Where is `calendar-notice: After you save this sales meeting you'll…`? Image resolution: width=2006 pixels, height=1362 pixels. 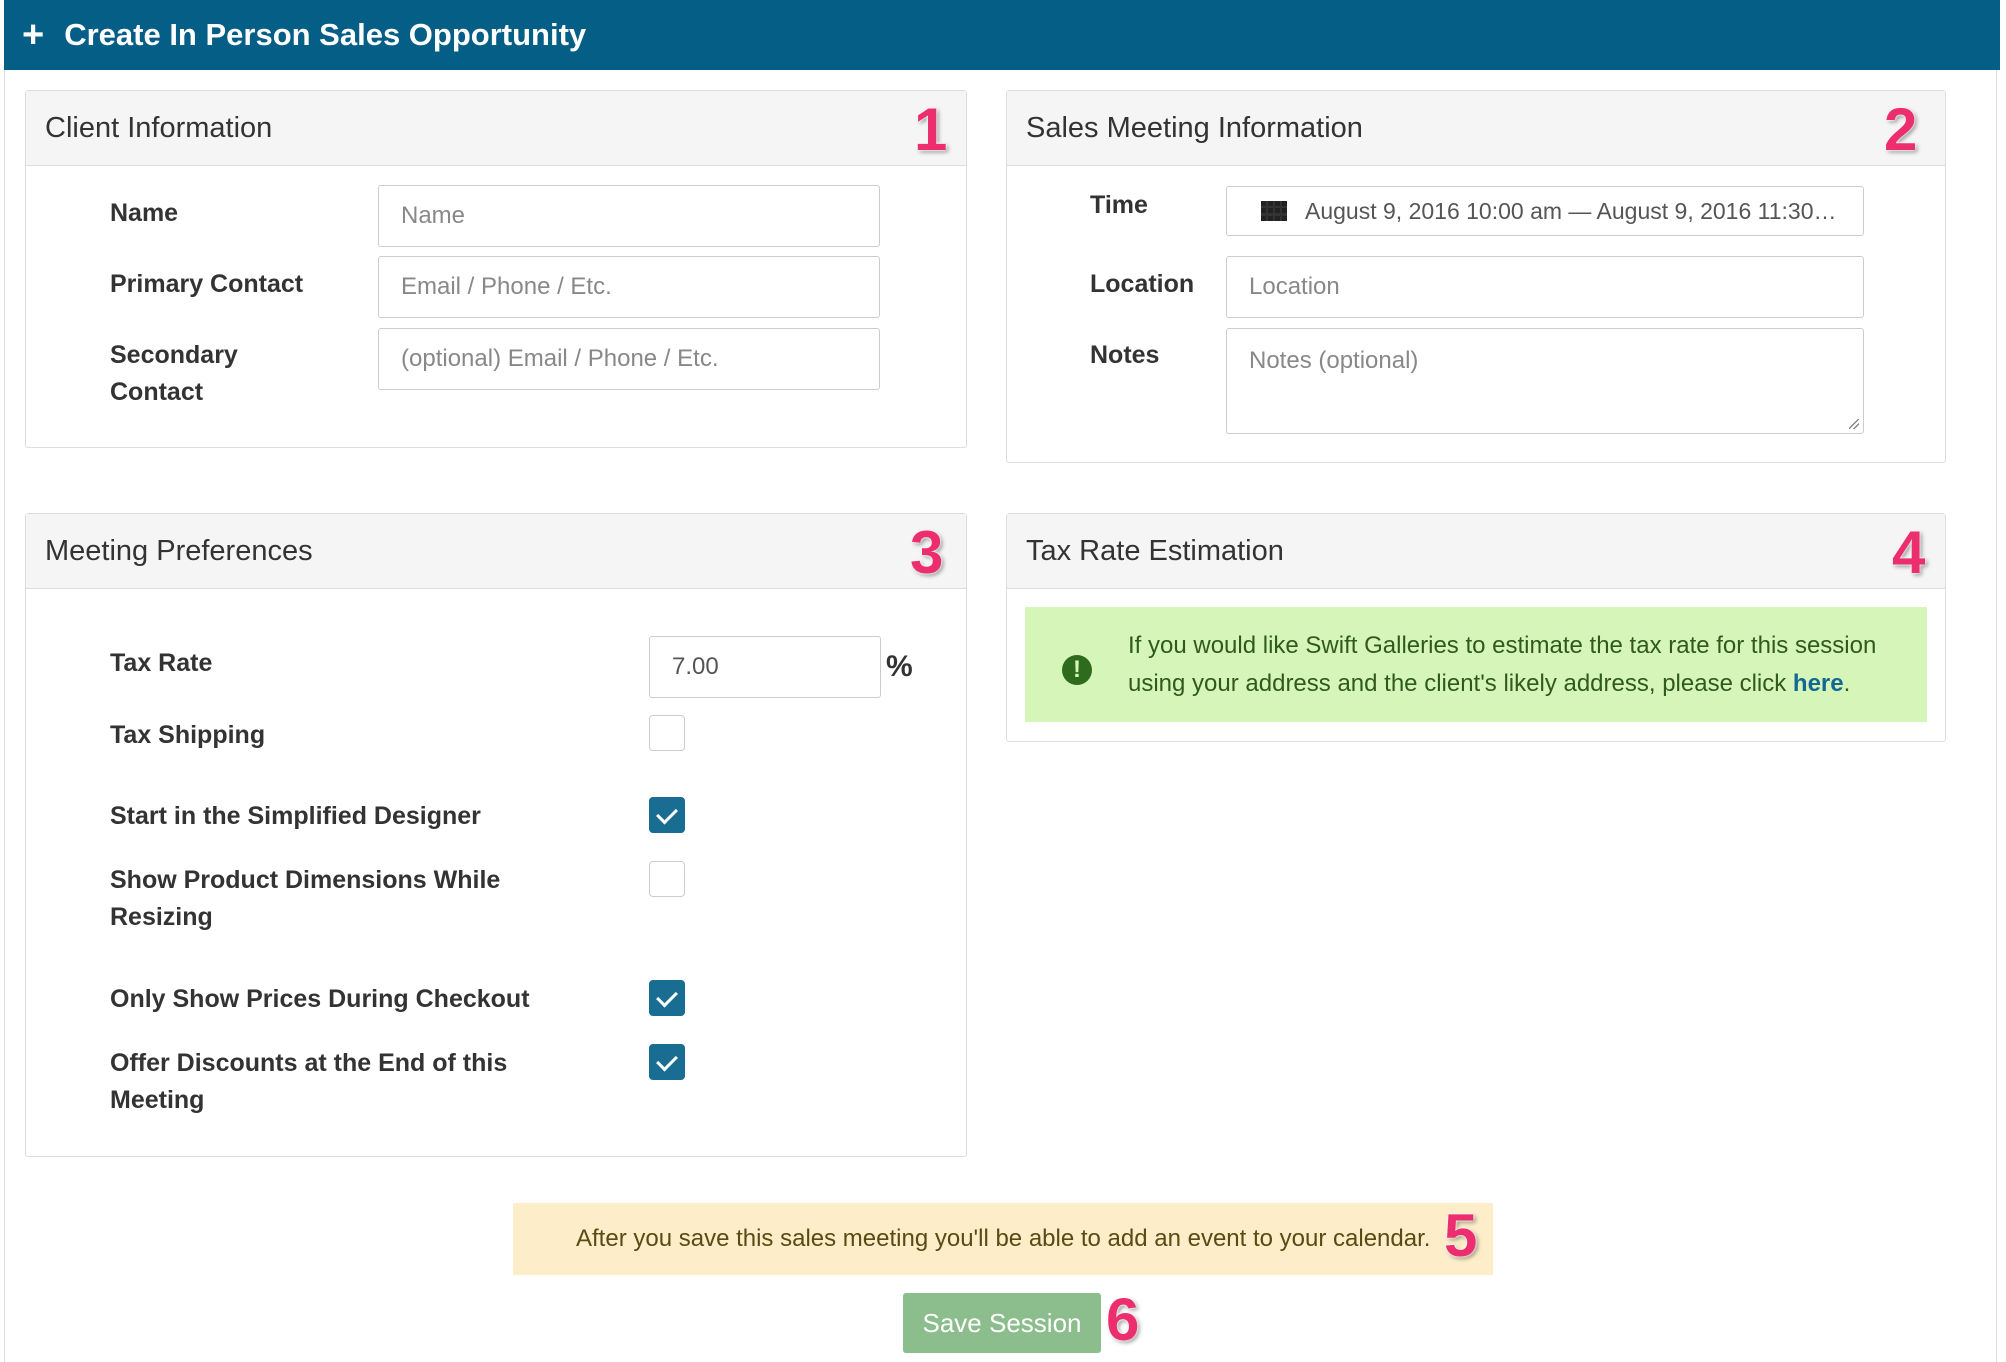
calendar-notice: After you save this sales meeting you'll… is located at coordinates (1003, 1239).